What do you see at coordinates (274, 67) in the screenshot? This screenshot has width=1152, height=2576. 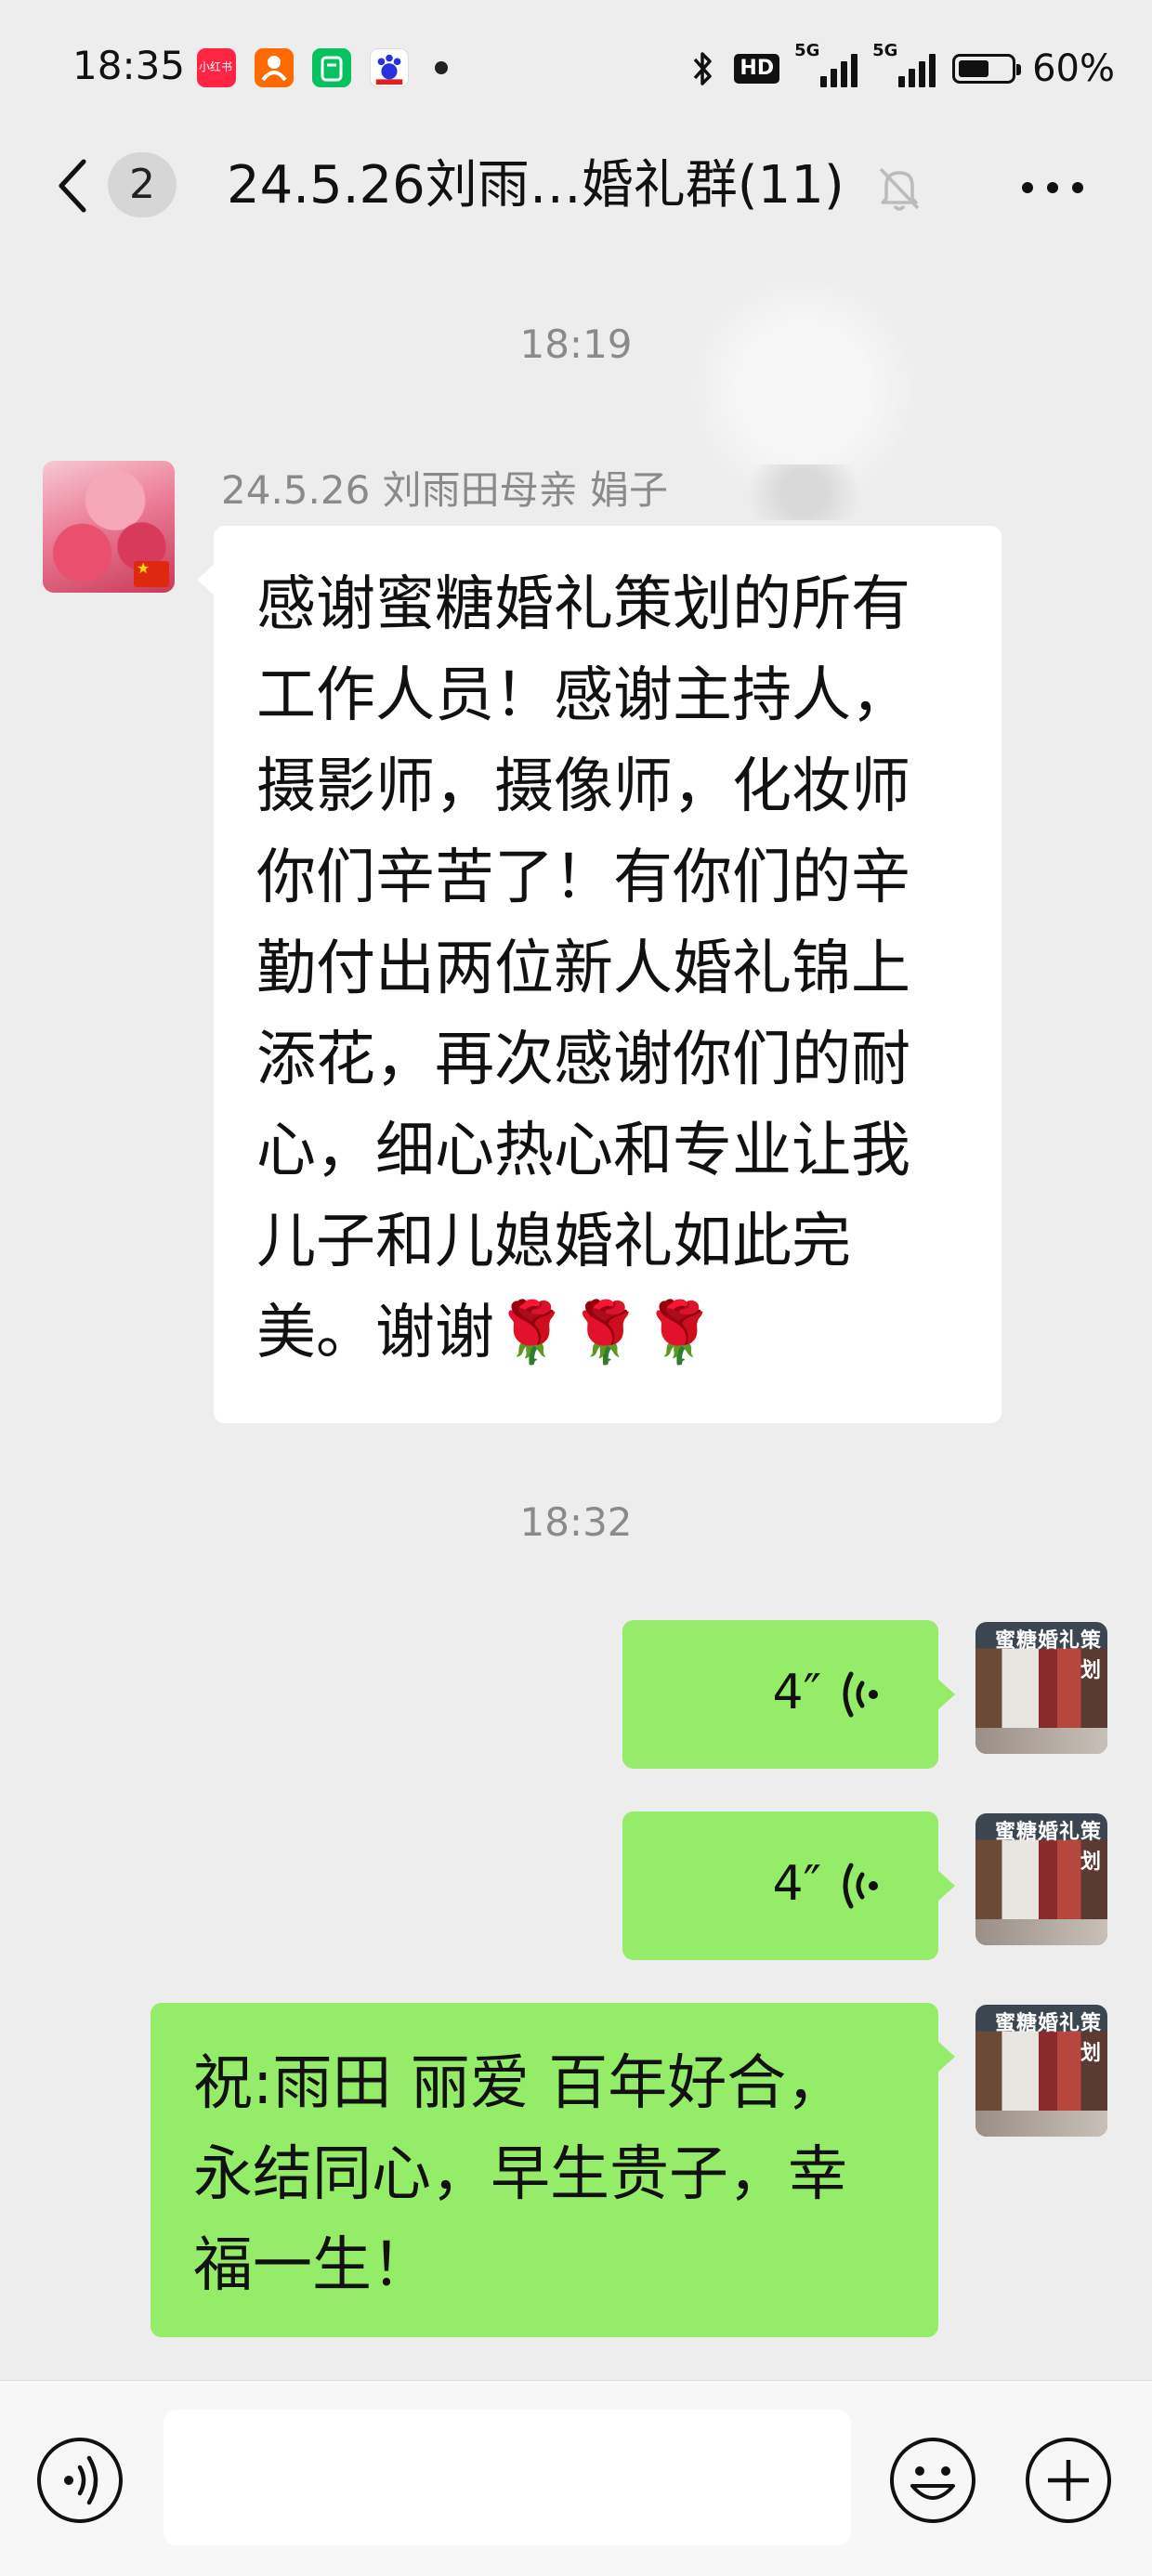 I see `taobao-app-icon` at bounding box center [274, 67].